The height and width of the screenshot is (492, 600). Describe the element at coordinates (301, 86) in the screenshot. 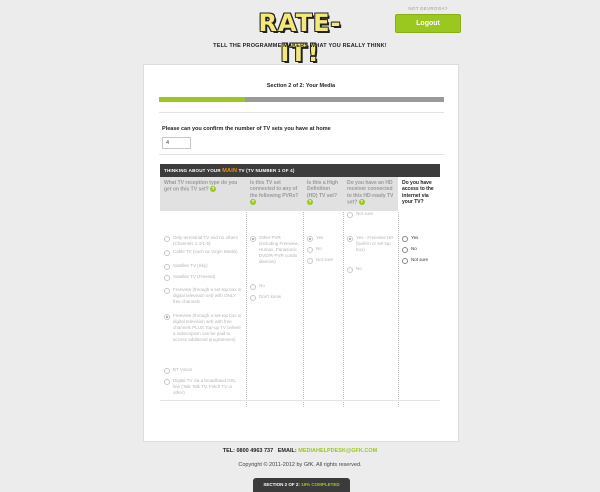

I see `section-title: Section 2 of 2: Your Media` at that location.